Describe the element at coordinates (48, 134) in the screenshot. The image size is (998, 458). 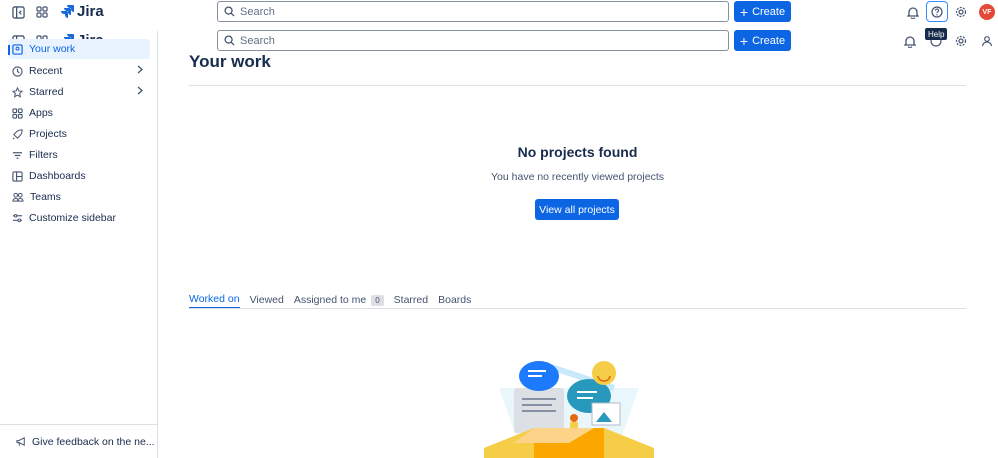
I see `sidebar-item-label: Projects` at that location.